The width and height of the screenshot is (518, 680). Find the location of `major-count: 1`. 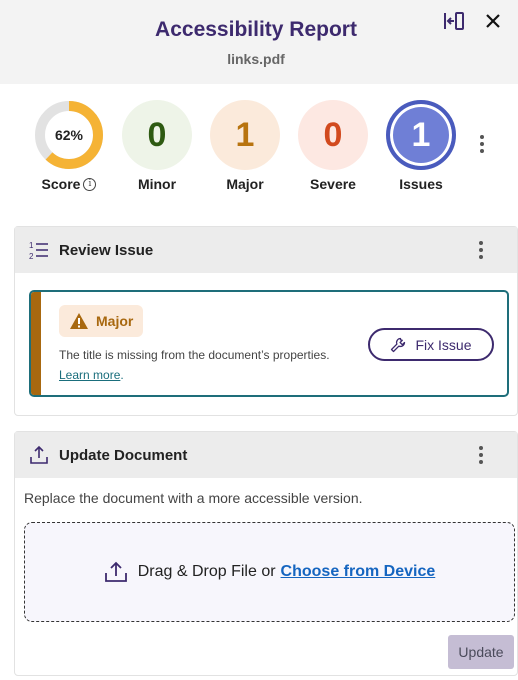

major-count: 1 is located at coordinates (245, 135).